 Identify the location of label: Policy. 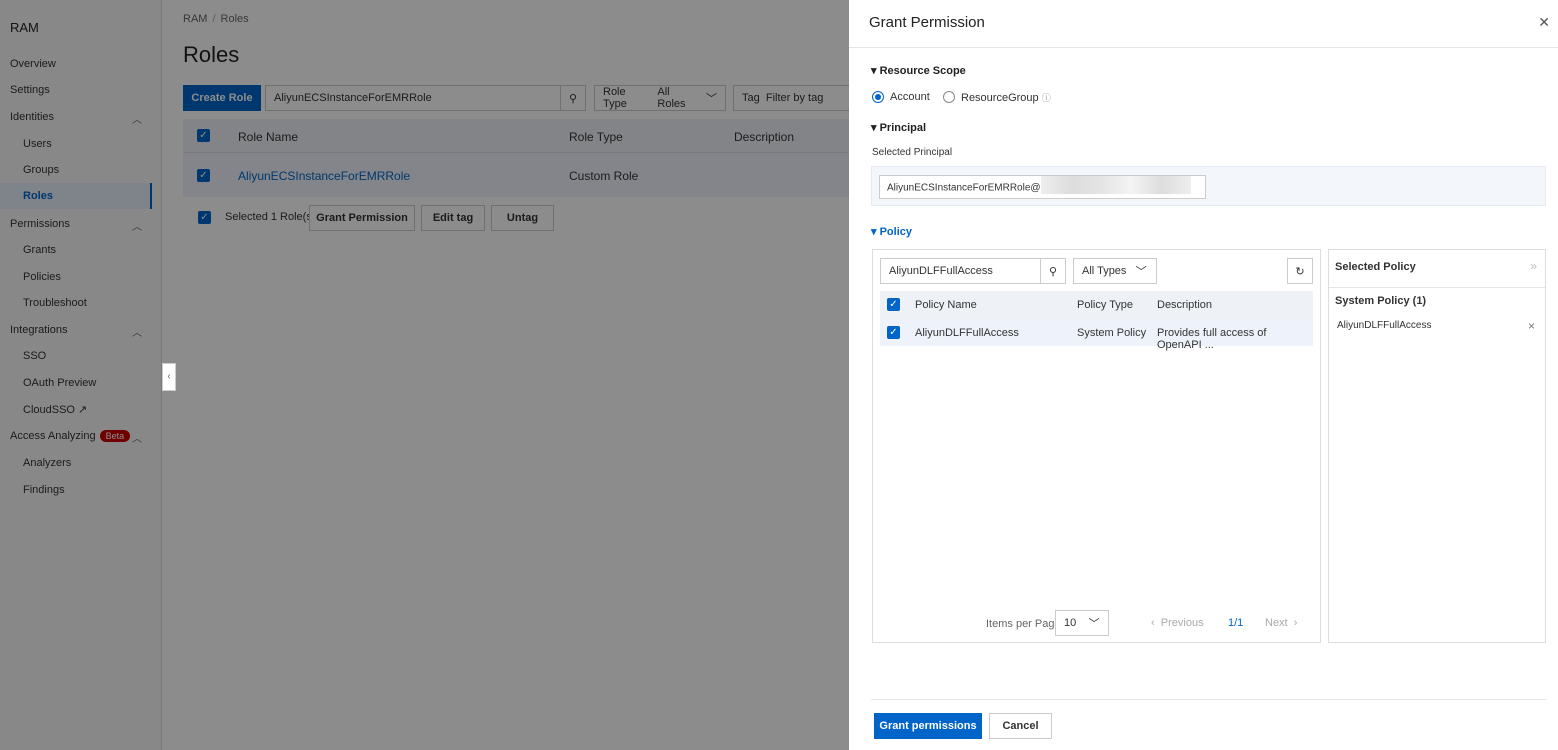
(895, 232).